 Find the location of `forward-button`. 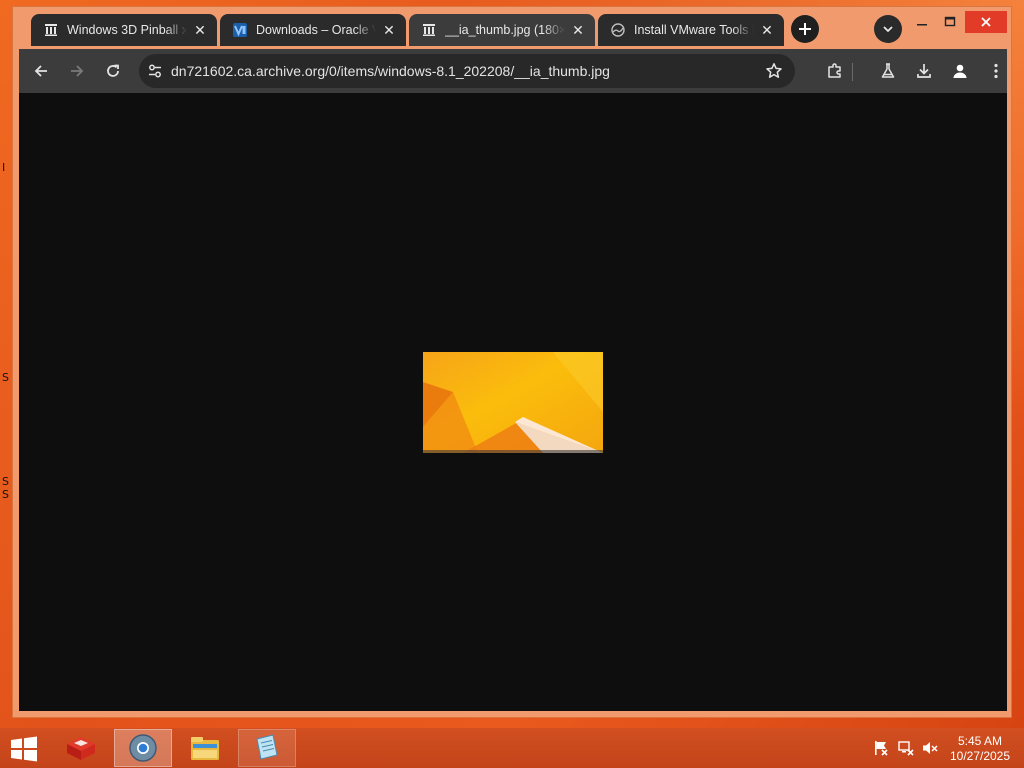

forward-button is located at coordinates (77, 71).